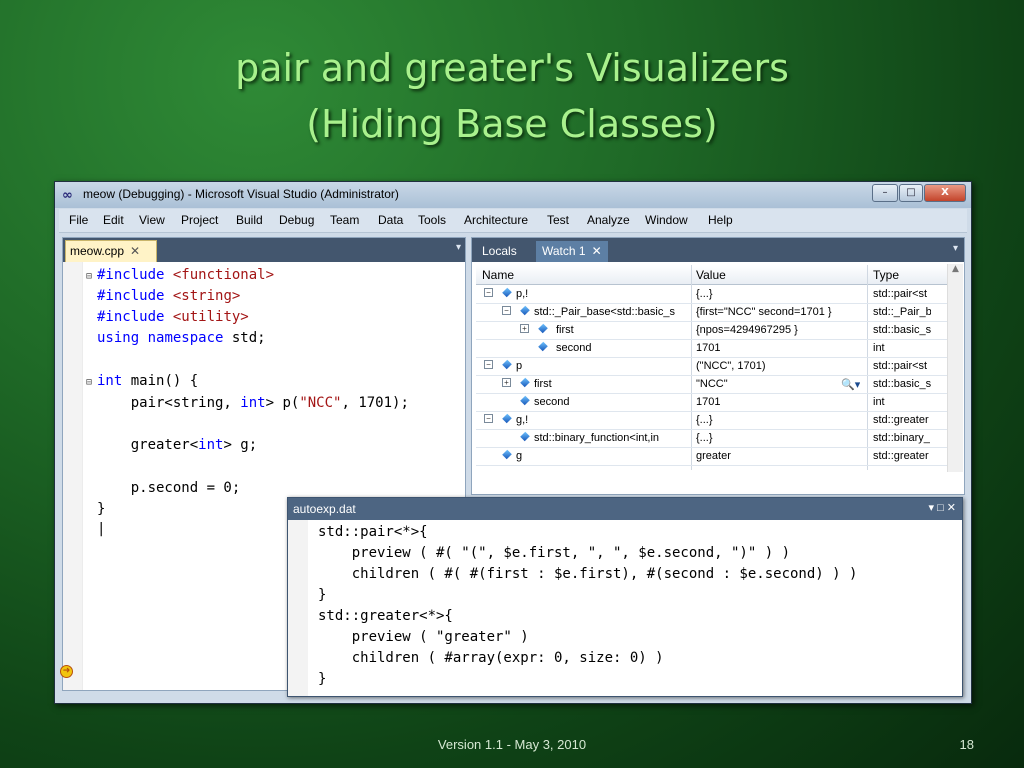 This screenshot has height=768, width=1024. What do you see at coordinates (111, 251) in the screenshot?
I see `tab-meow-cpp: meow.cpp ✕` at bounding box center [111, 251].